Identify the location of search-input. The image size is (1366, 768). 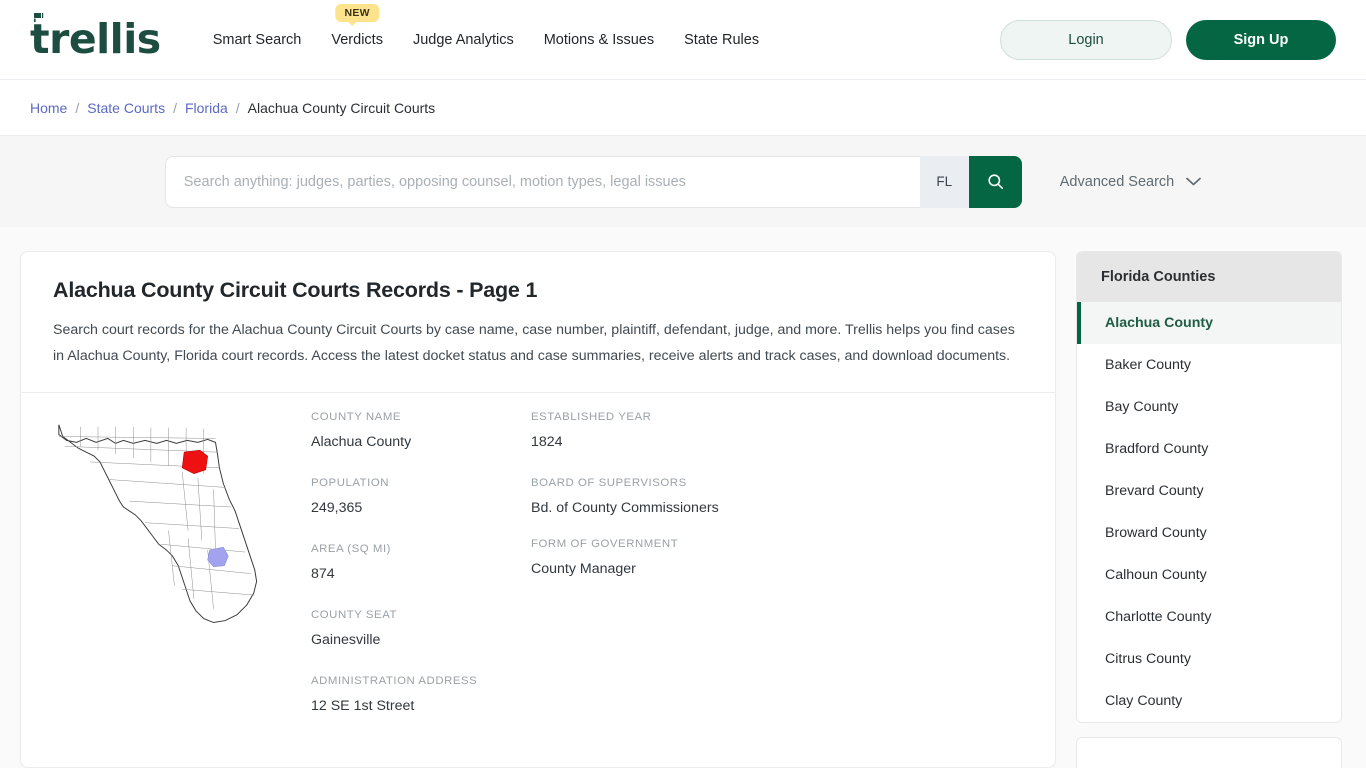
(542, 181).